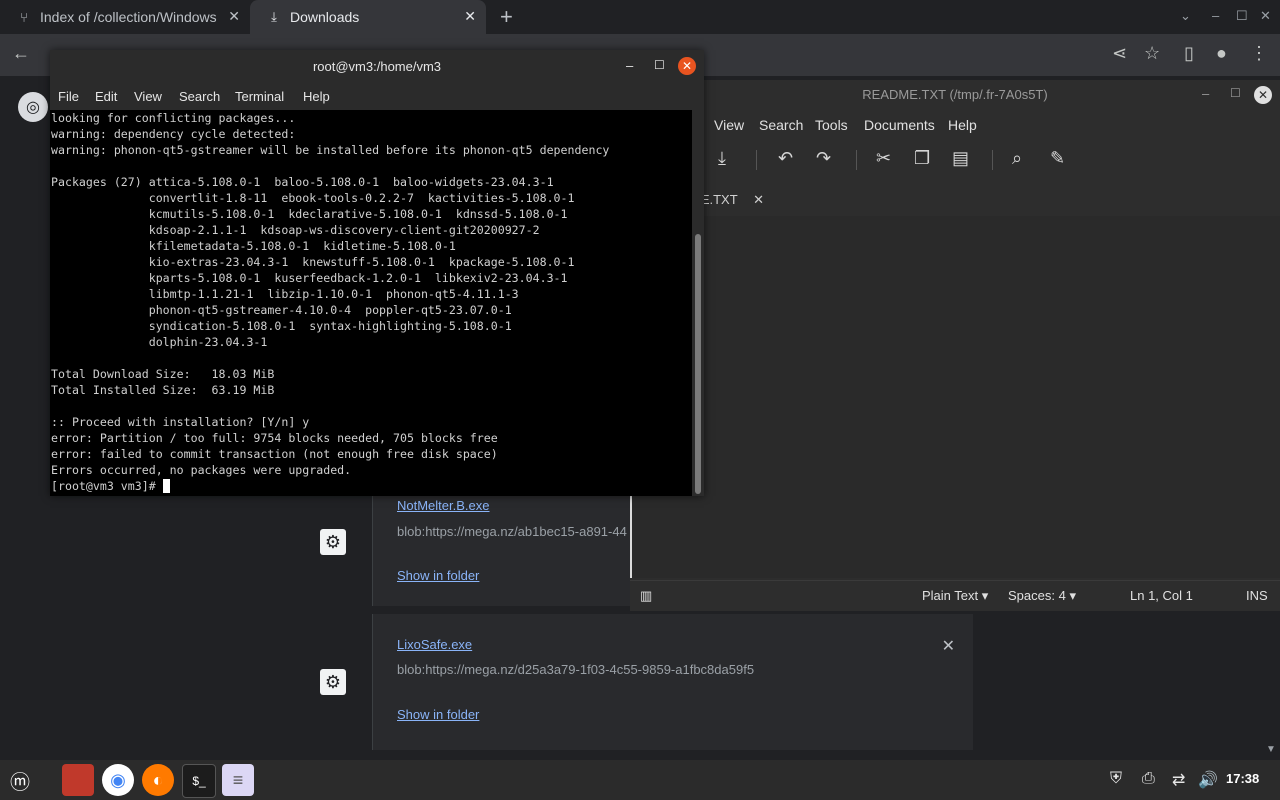  What do you see at coordinates (434, 644) in the screenshot?
I see `download-filename: LixoSafe.exe` at bounding box center [434, 644].